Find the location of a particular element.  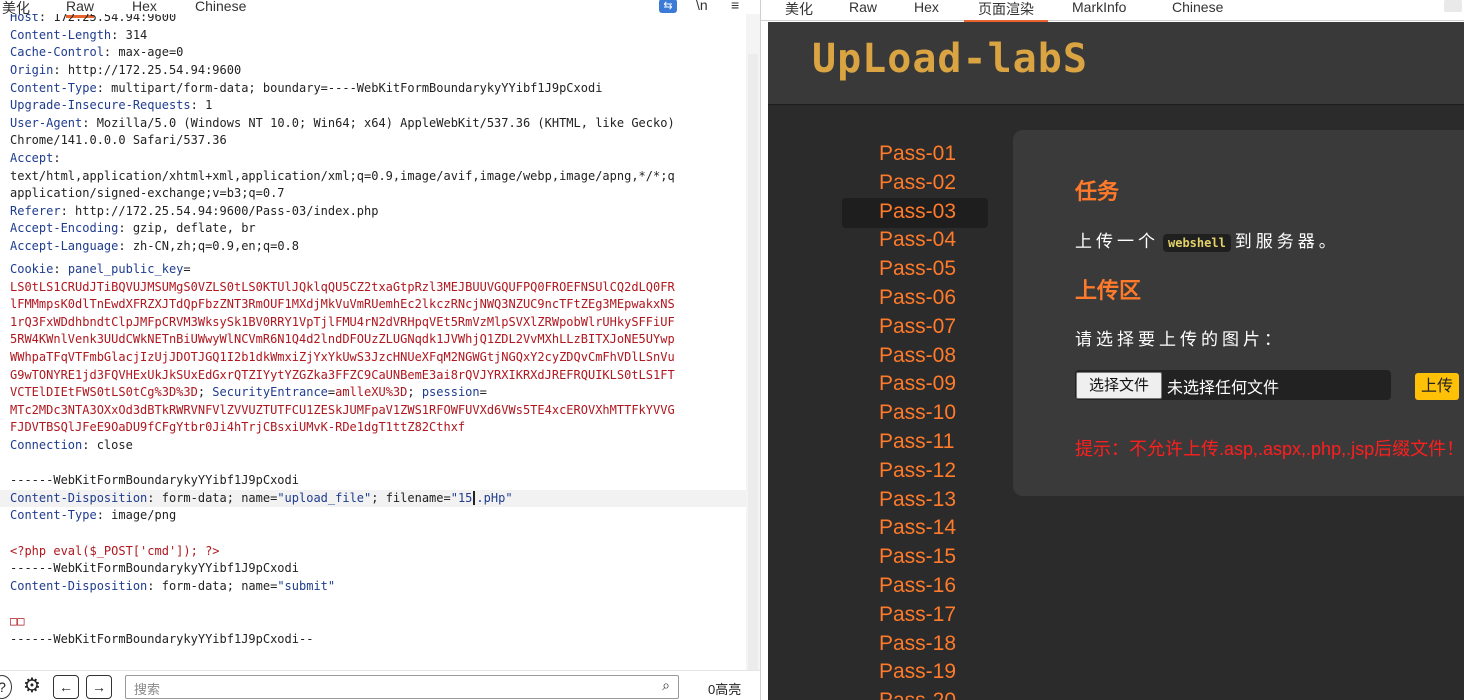

search-field: 搜索 ⌕ is located at coordinates (402, 687).